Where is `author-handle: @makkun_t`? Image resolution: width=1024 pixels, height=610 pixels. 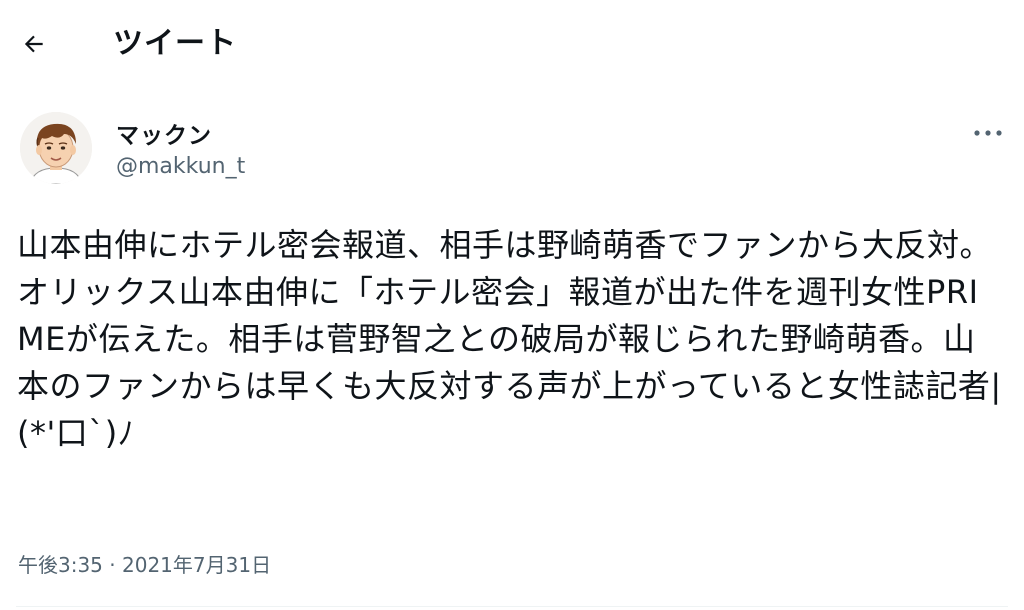 author-handle: @makkun_t is located at coordinates (180, 166).